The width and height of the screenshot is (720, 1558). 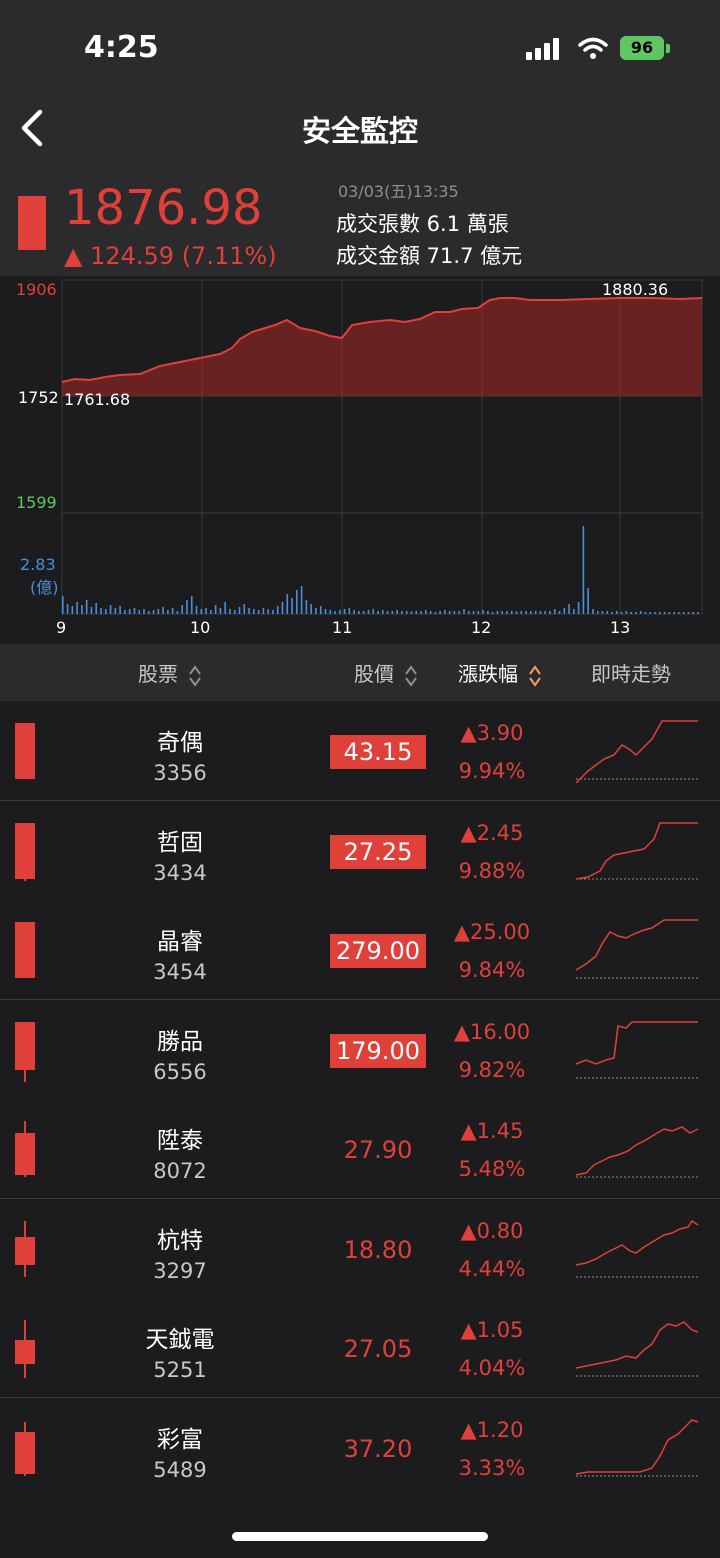 I want to click on open-price-label: 1761.68, so click(x=97, y=399).